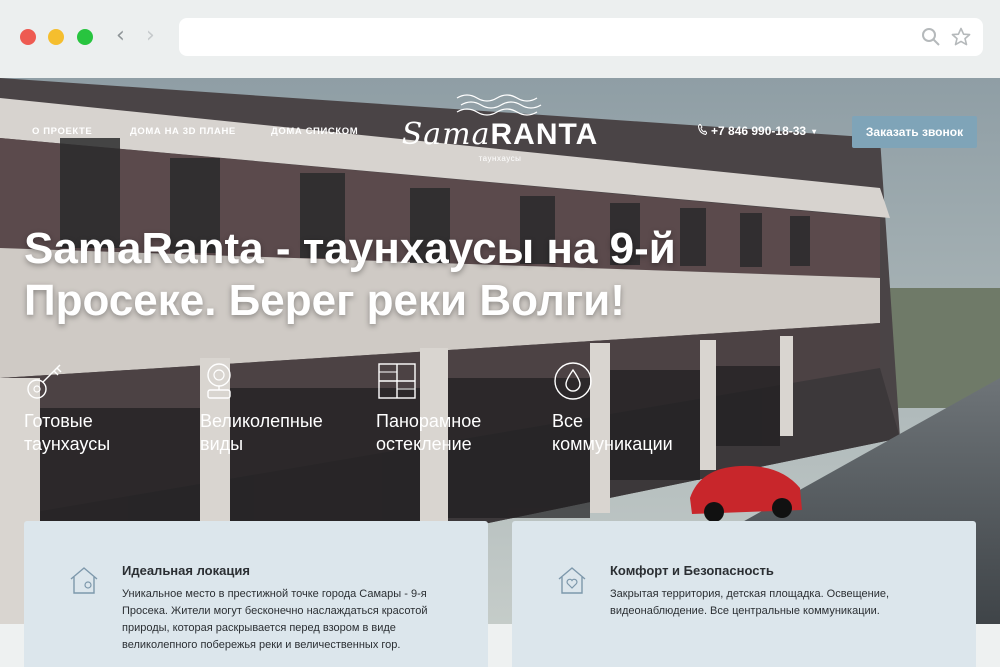 This screenshot has width=1000, height=667. What do you see at coordinates (424, 444) in the screenshot?
I see `feature-label-line2: остекление` at bounding box center [424, 444].